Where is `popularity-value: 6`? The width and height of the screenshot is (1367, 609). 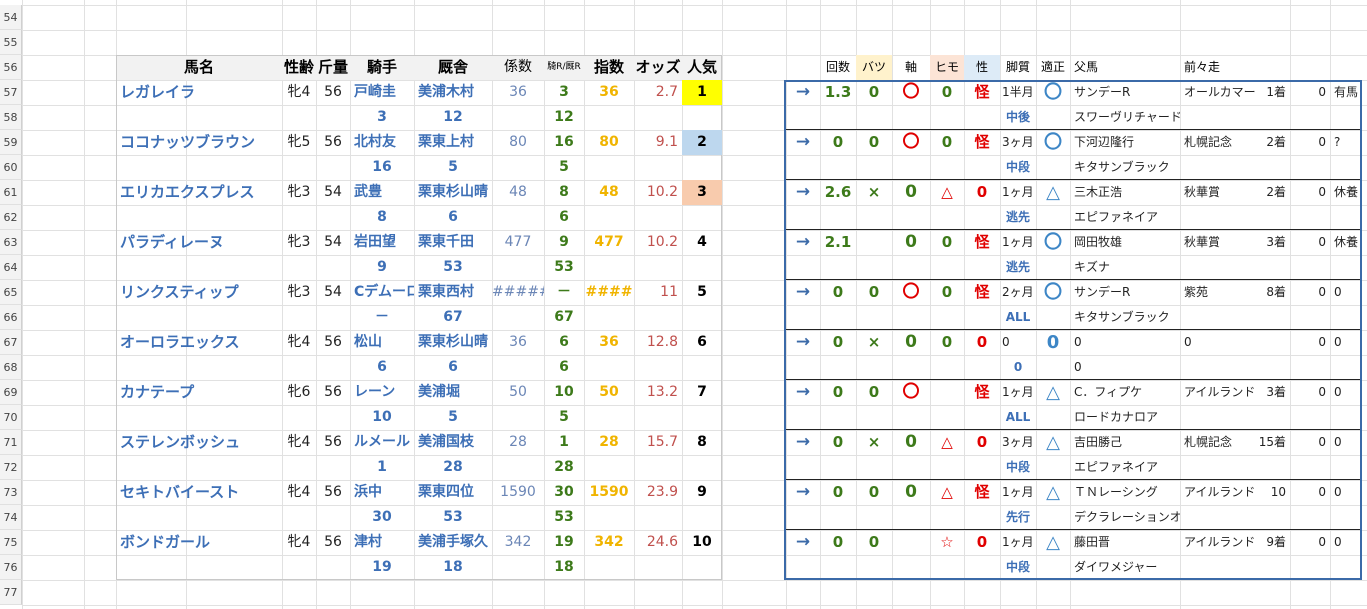 popularity-value: 6 is located at coordinates (702, 342).